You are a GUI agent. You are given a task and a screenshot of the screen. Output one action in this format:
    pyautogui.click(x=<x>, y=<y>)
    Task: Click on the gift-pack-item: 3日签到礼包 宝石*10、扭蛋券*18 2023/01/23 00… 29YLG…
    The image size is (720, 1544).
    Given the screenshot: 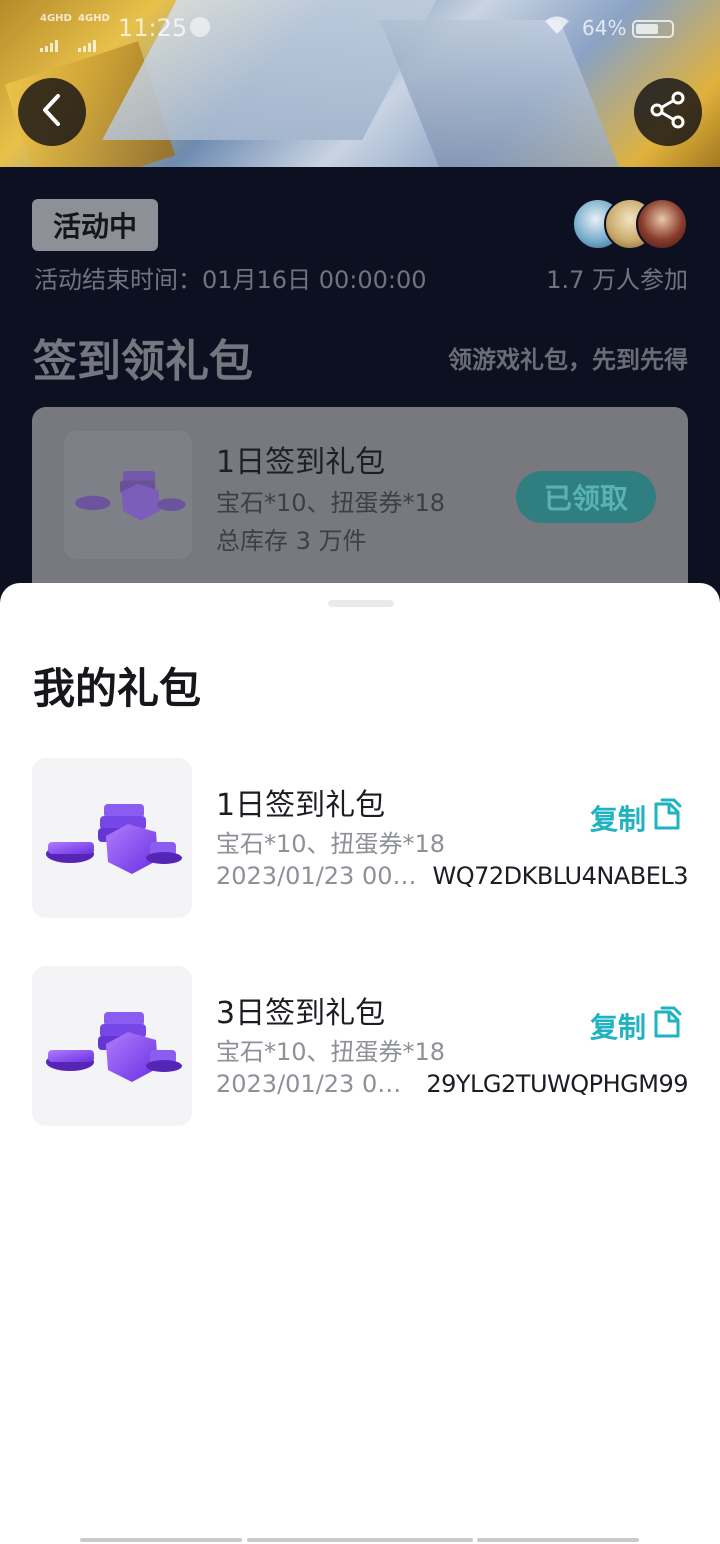 What is the action you would take?
    pyautogui.click(x=360, y=1047)
    